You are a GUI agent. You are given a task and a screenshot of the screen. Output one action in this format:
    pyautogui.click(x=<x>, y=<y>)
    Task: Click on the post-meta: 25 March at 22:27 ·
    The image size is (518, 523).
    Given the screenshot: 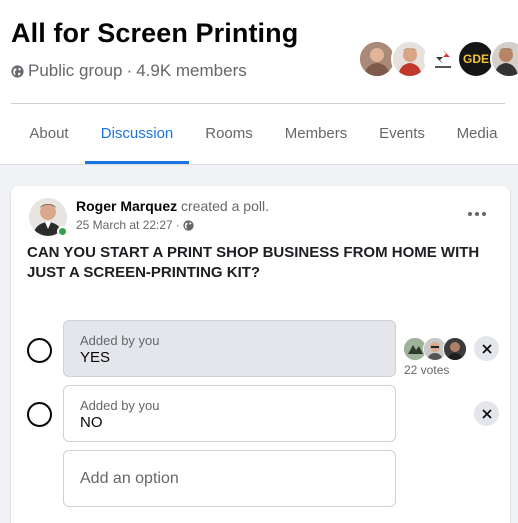 What is the action you would take?
    pyautogui.click(x=135, y=225)
    